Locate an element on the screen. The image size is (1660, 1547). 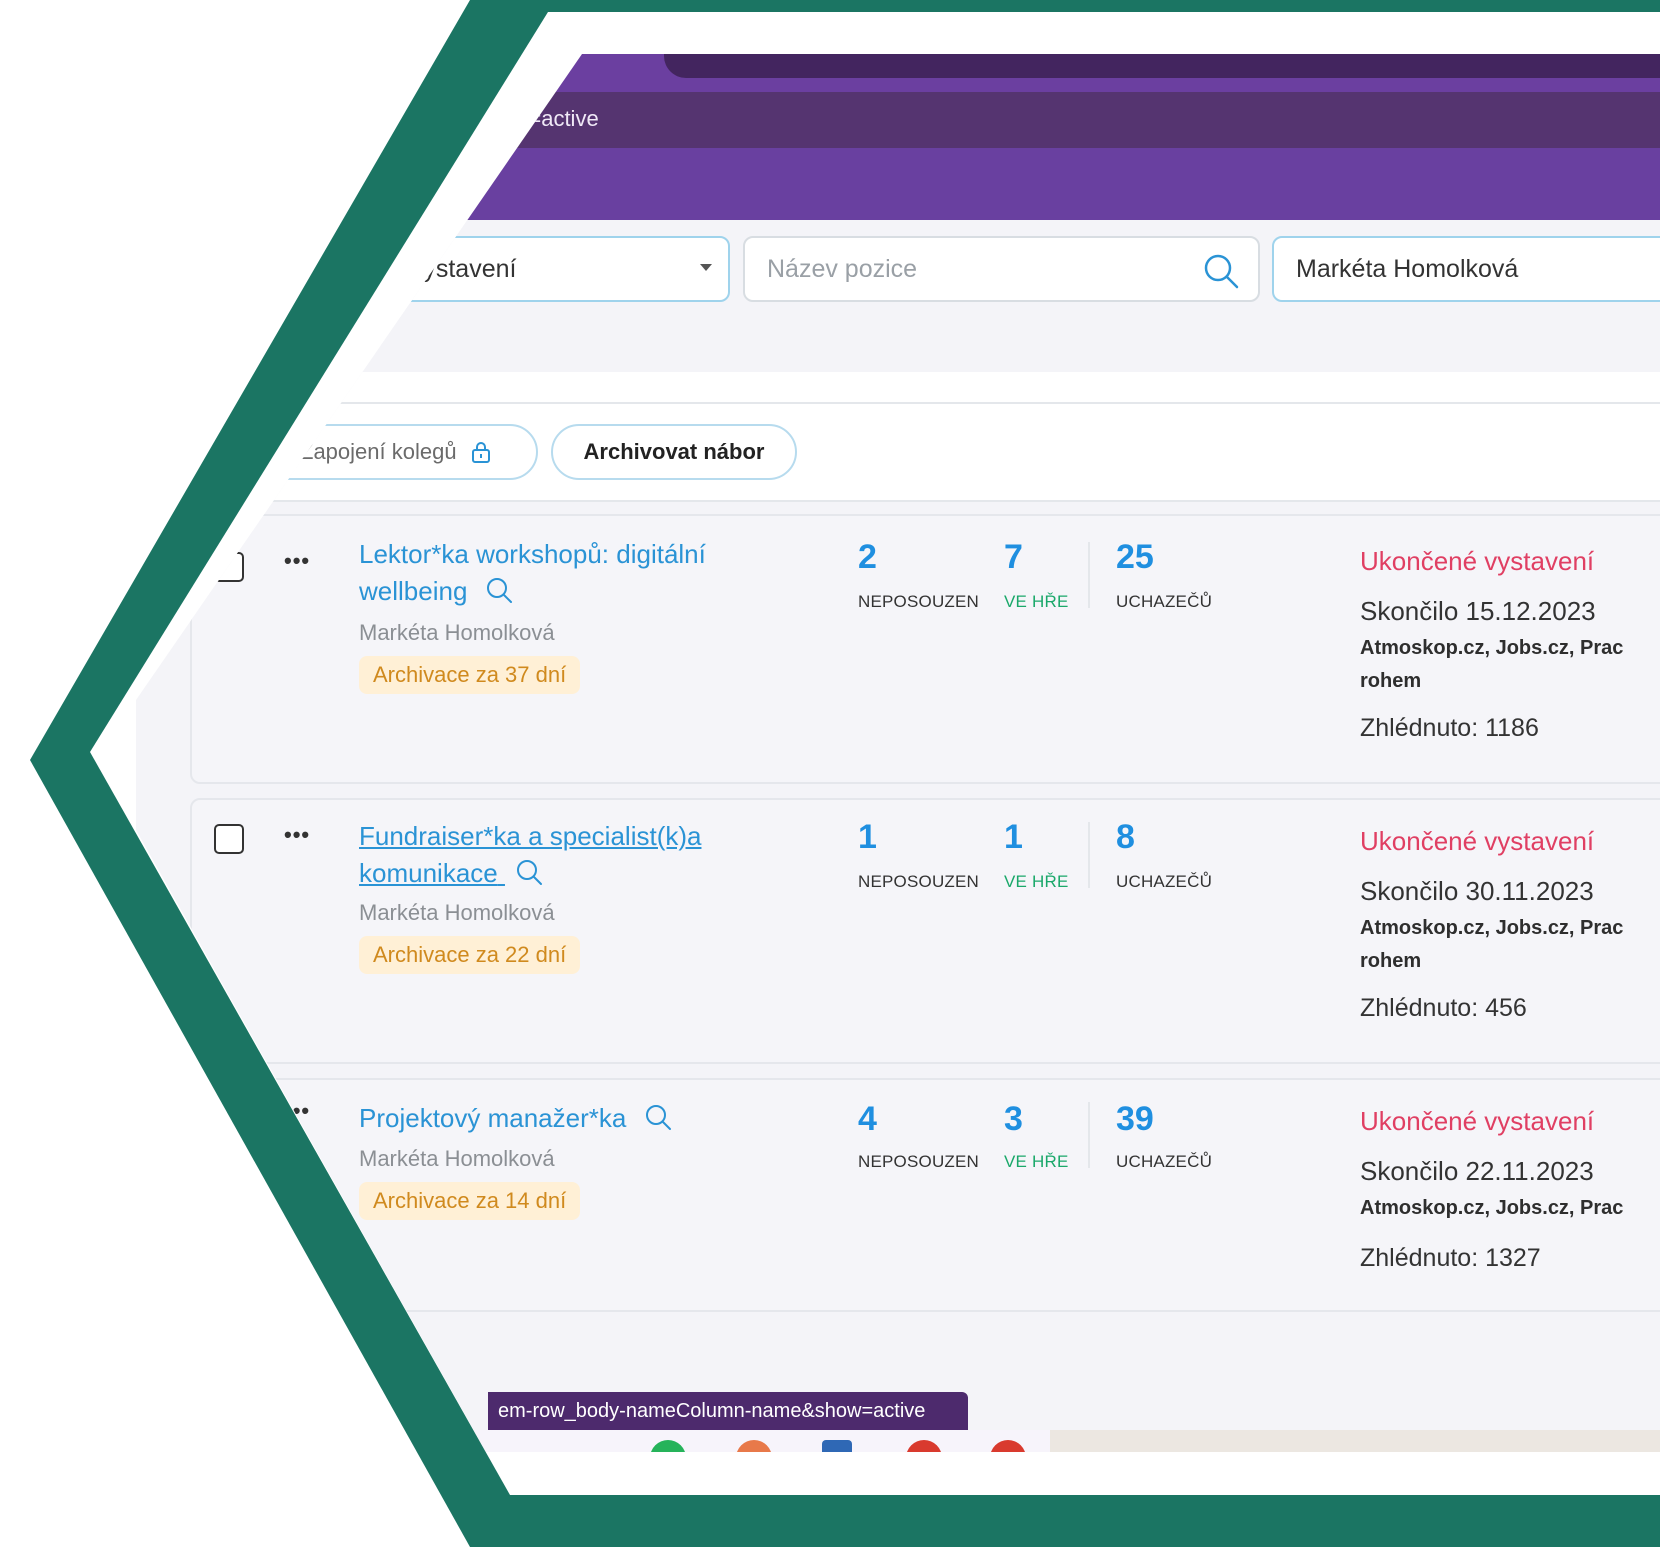
archive-recruitment-label: Archivovat nábor is located at coordinates (674, 451).